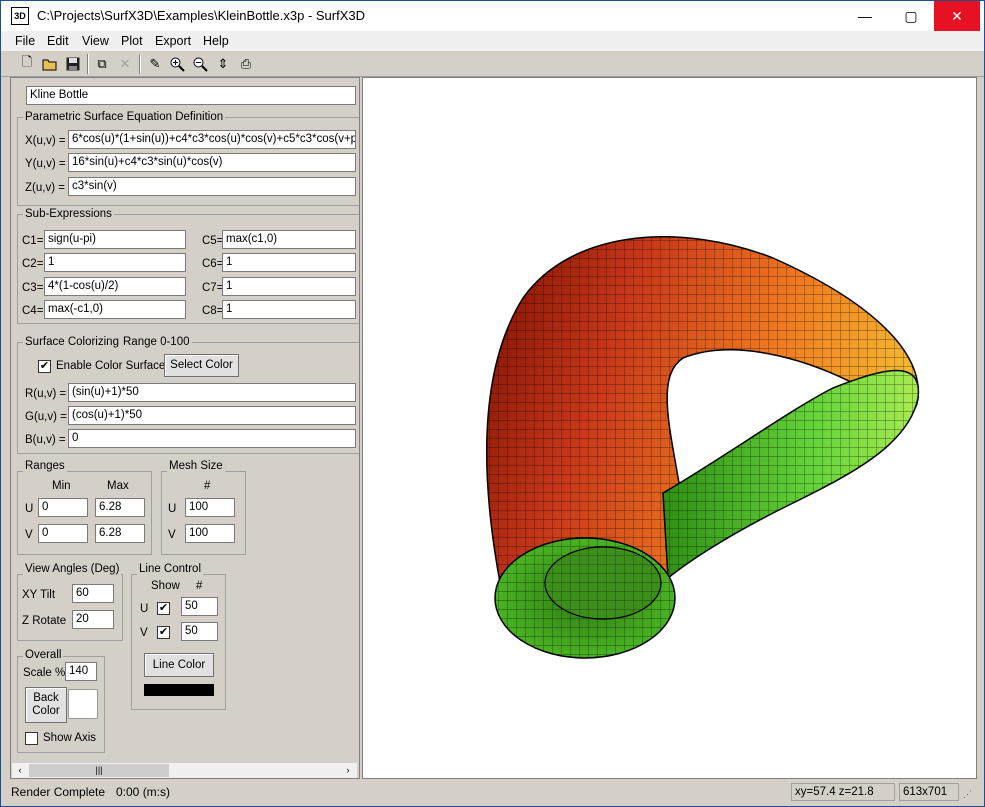 This screenshot has height=807, width=985. What do you see at coordinates (196, 466) in the screenshot?
I see `mesh-size-group-title: Mesh Size` at bounding box center [196, 466].